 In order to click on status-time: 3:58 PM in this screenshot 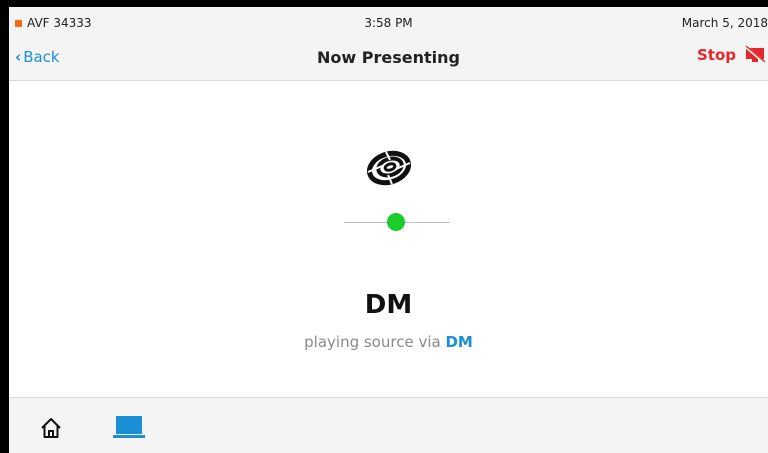, I will do `click(388, 23)`.